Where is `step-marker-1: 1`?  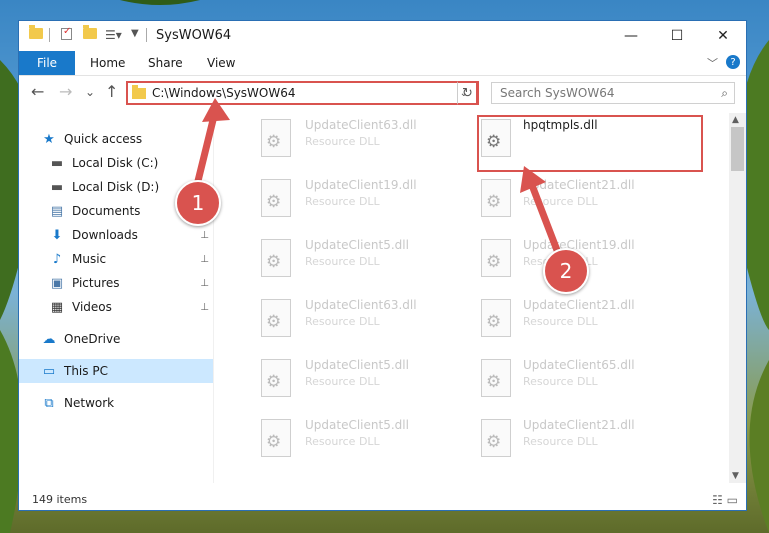
step-marker-1: 1 is located at coordinates (198, 203).